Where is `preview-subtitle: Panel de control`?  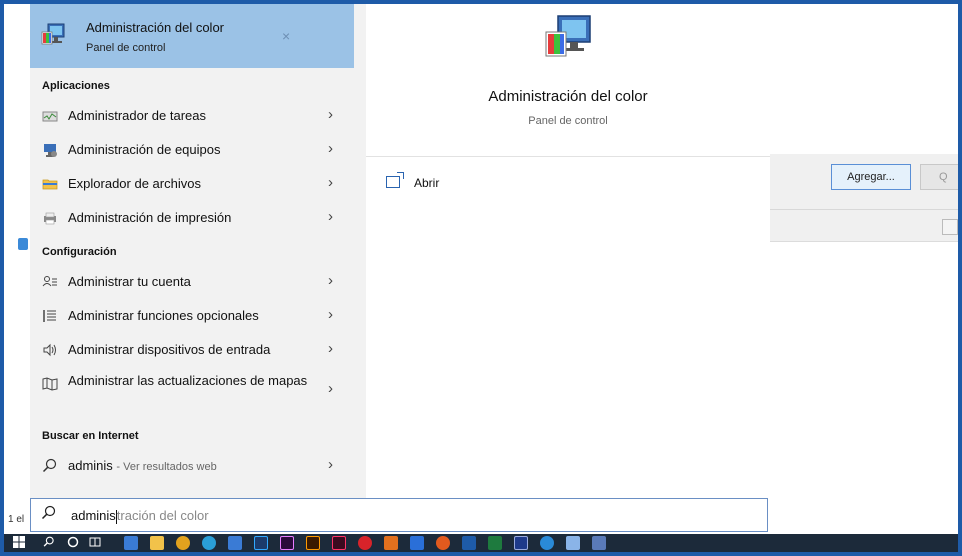 preview-subtitle: Panel de control is located at coordinates (568, 121).